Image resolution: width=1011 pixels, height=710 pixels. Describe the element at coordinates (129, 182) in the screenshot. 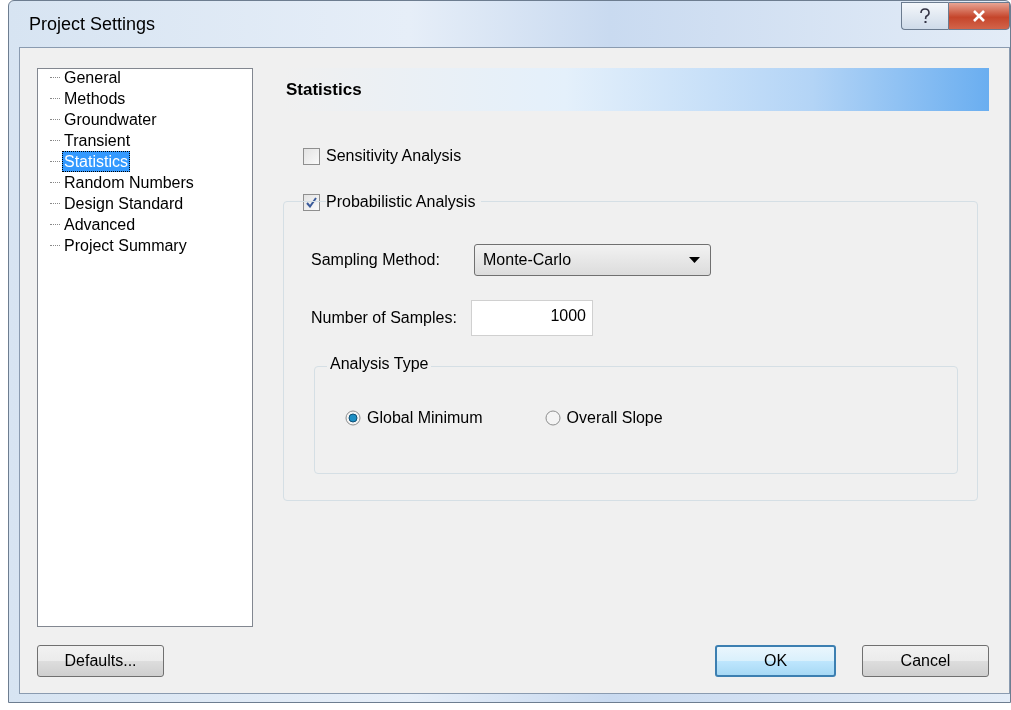

I see `tree-item: Random Numbers` at that location.